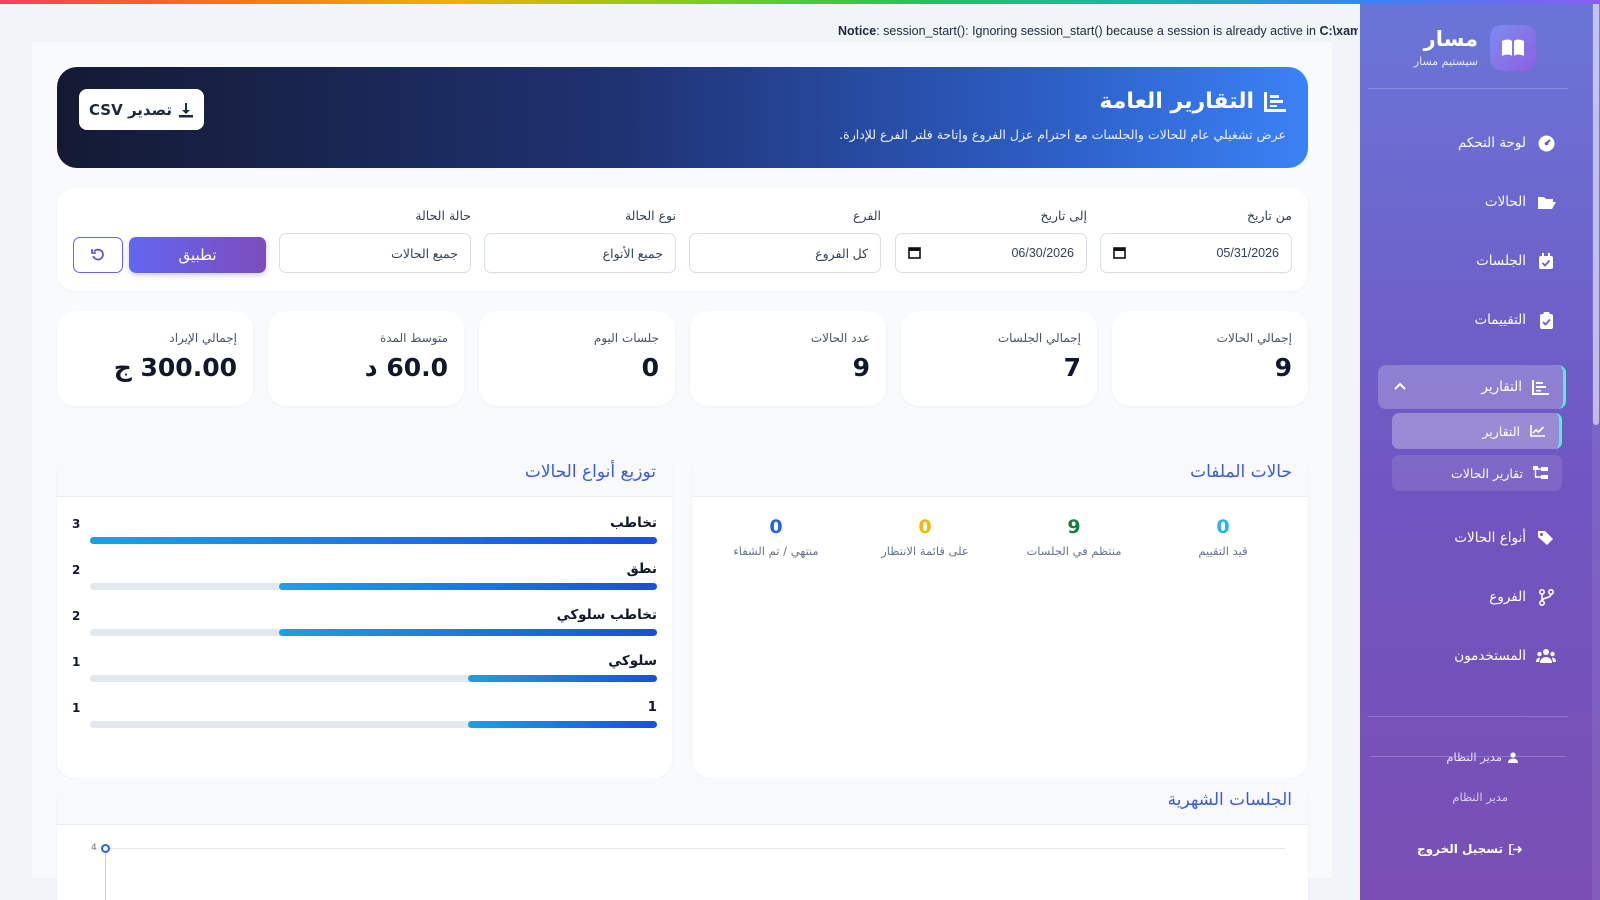  I want to click on brand-name: مسار, so click(1450, 39).